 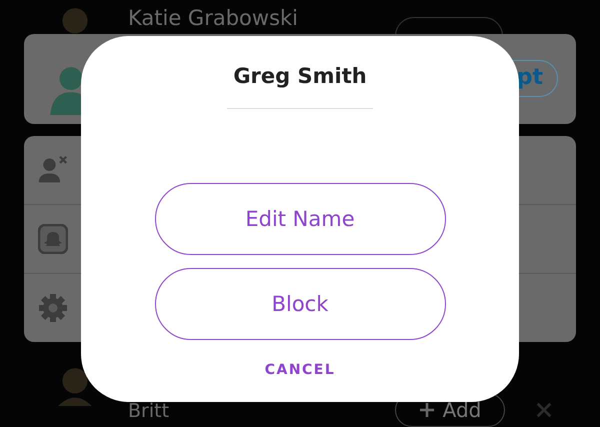 I want to click on friend-name: Katie Grabowski, so click(x=213, y=18).